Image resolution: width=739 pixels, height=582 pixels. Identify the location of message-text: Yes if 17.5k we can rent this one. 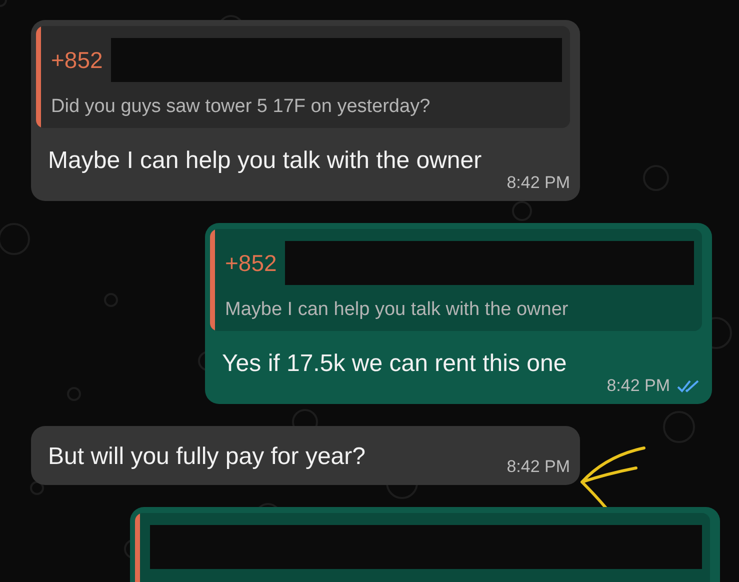
(394, 364).